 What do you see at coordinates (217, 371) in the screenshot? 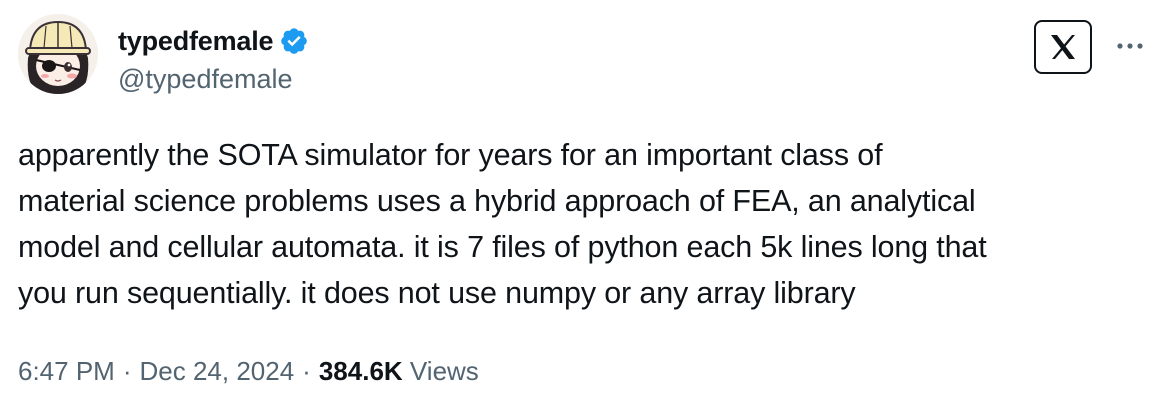
I see `tweet-date: Dec 24, 2024` at bounding box center [217, 371].